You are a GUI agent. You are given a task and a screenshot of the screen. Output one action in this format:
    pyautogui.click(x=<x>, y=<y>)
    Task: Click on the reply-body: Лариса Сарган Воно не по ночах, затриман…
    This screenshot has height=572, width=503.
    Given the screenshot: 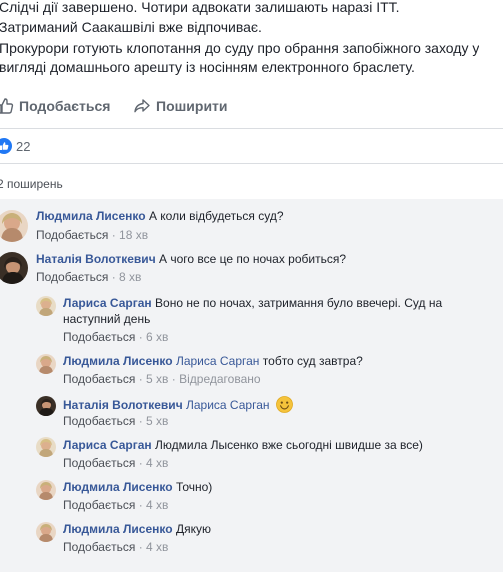 What is the action you would take?
    pyautogui.click(x=263, y=311)
    